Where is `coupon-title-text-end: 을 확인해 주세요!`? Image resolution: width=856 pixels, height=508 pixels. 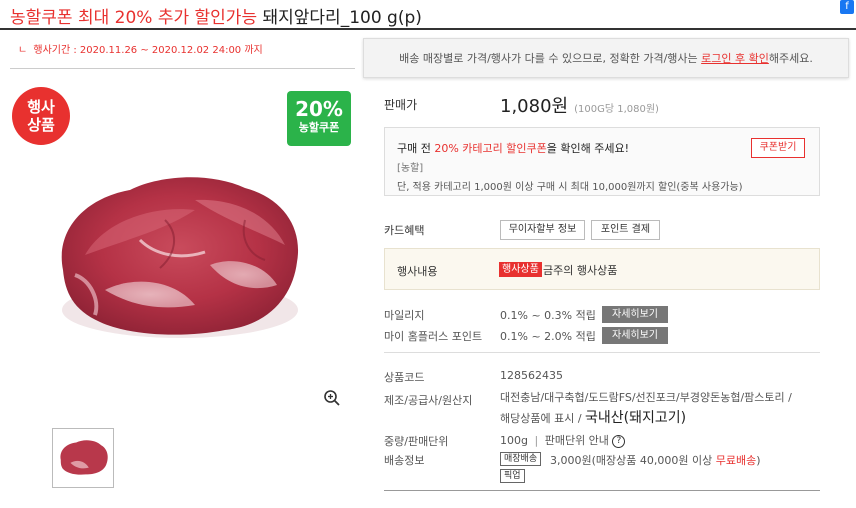 coupon-title-text-end: 을 확인해 주세요! is located at coordinates (588, 148).